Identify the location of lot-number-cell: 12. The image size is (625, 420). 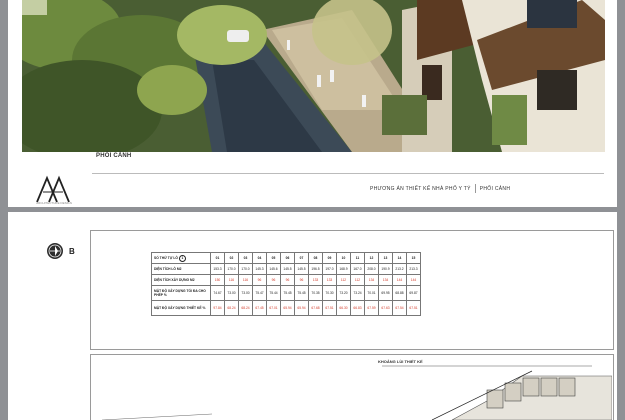
(371, 258).